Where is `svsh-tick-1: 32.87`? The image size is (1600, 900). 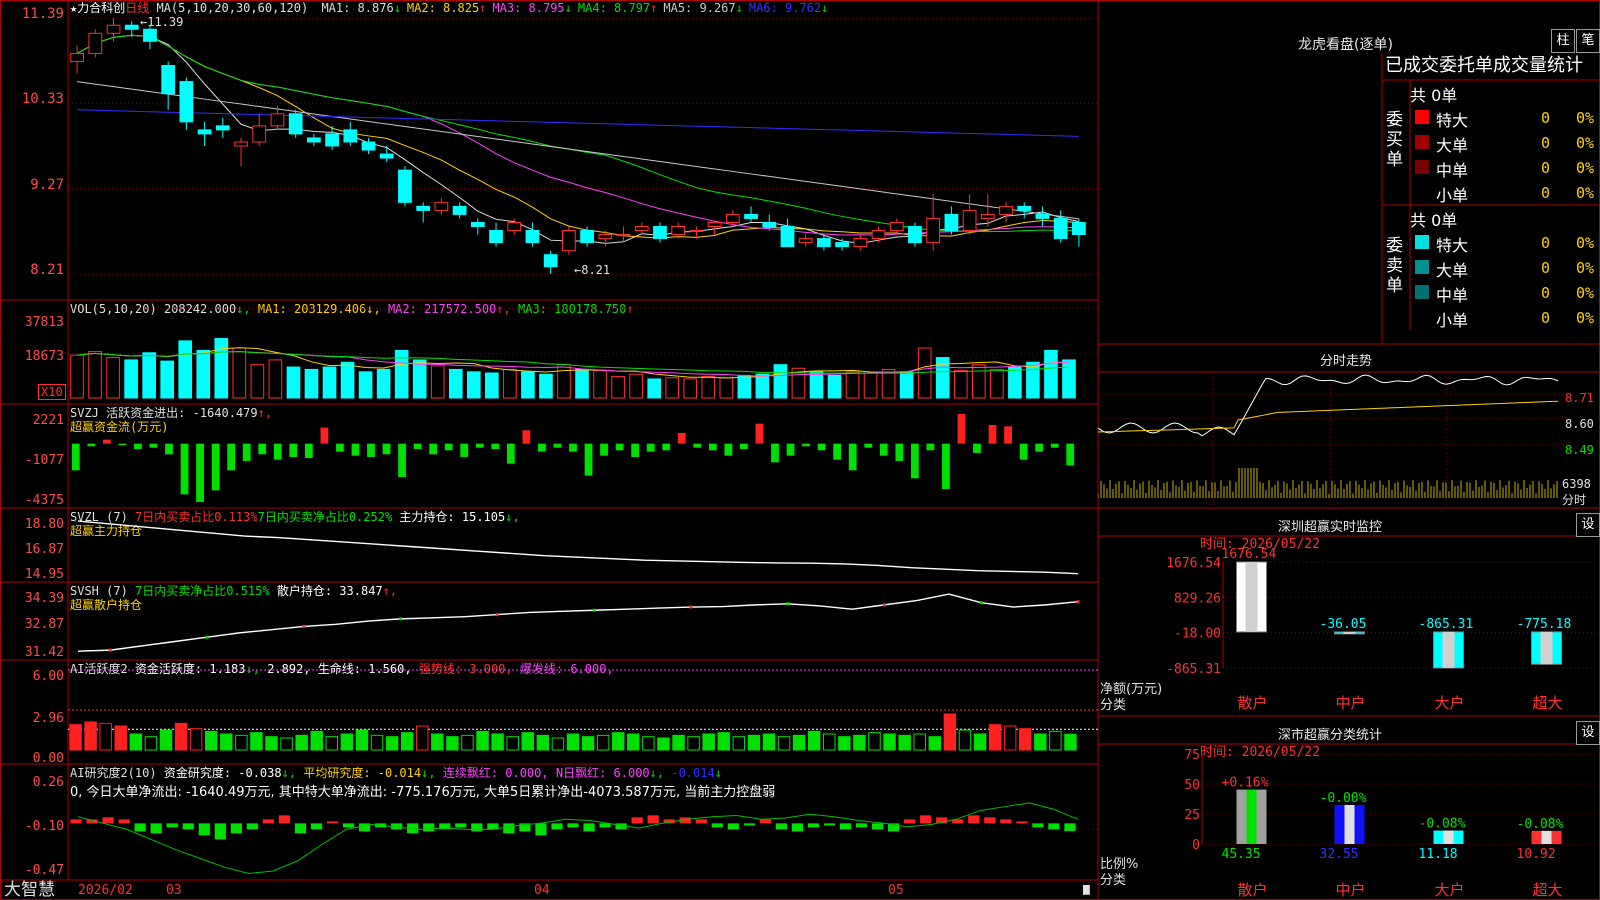
svsh-tick-1: 32.87 is located at coordinates (44, 624).